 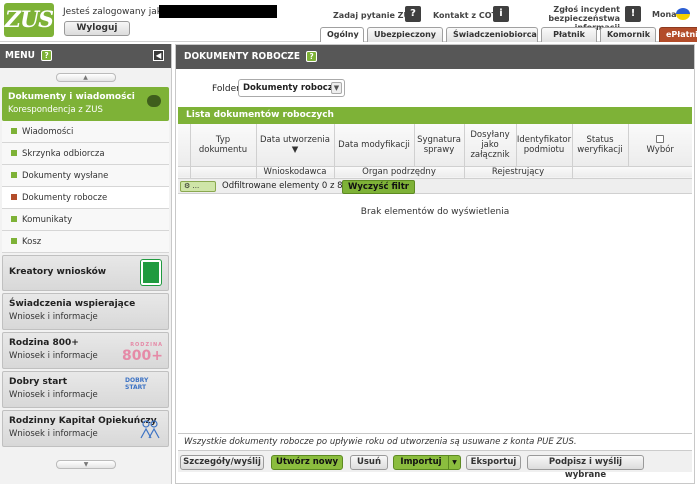 What do you see at coordinates (137, 384) in the screenshot?
I see `dobry-start-logo-icon: DOBRY START` at bounding box center [137, 384].